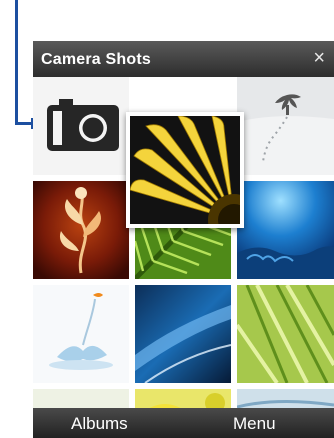  Describe the element at coordinates (319, 58) in the screenshot. I see `close-icon: ×` at that location.